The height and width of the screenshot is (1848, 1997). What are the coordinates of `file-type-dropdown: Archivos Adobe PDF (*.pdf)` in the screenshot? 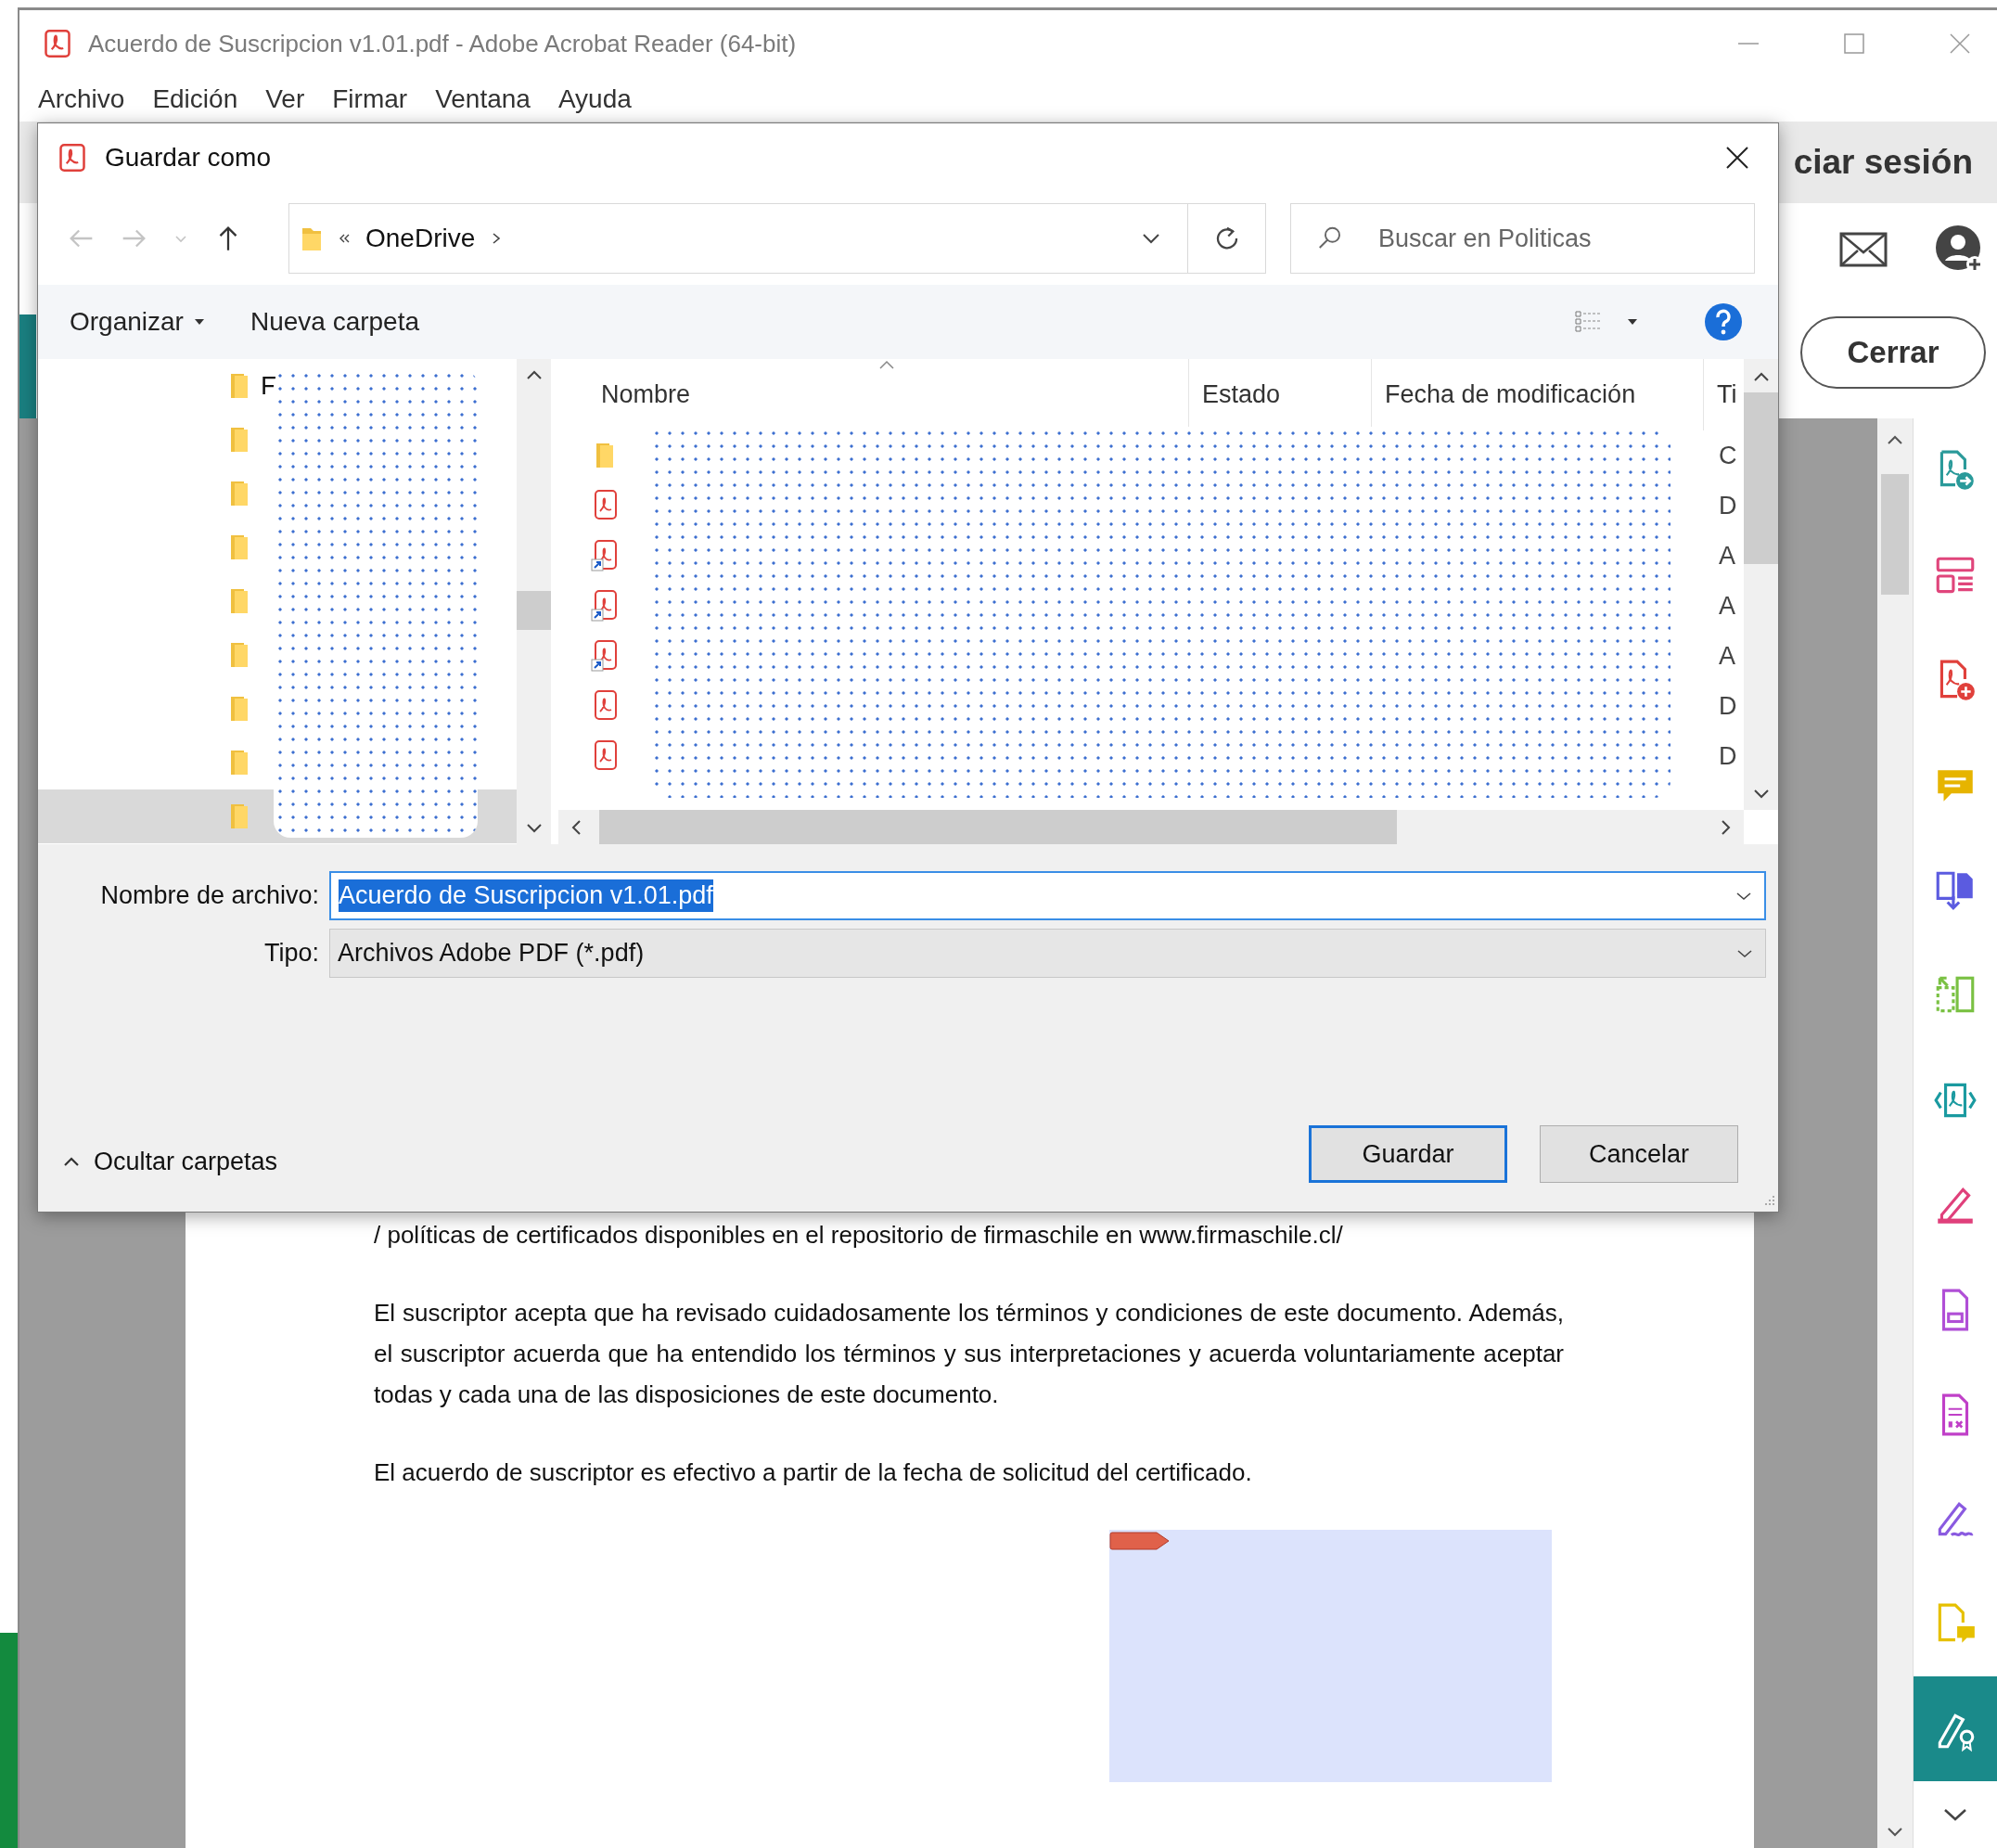 It's located at (1047, 954).